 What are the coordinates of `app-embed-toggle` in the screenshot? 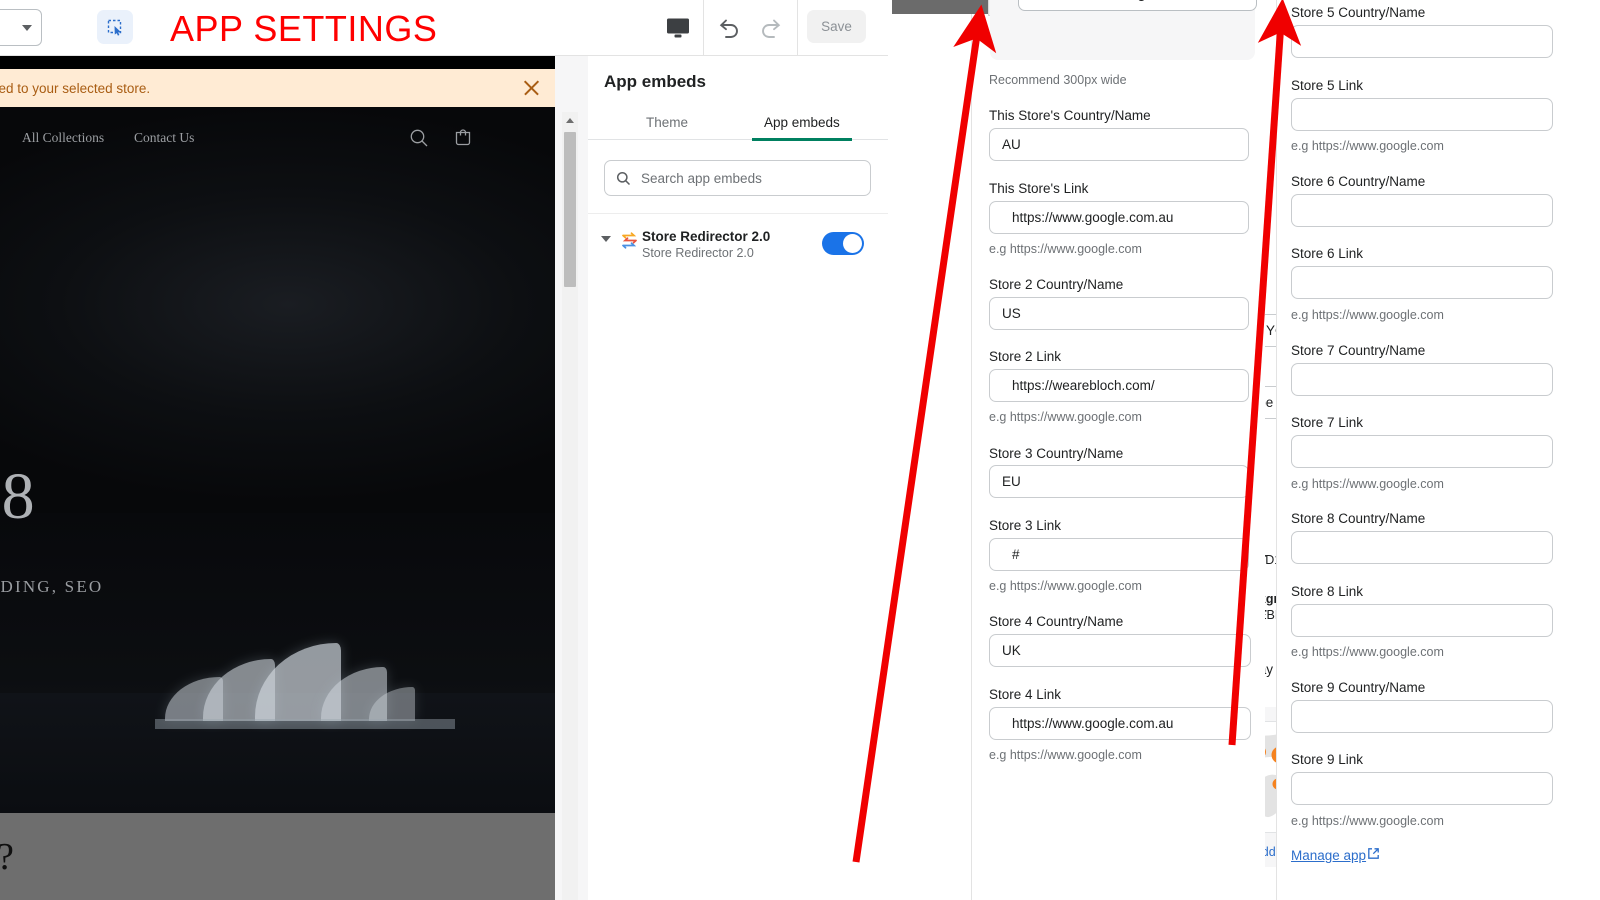 It's located at (843, 243).